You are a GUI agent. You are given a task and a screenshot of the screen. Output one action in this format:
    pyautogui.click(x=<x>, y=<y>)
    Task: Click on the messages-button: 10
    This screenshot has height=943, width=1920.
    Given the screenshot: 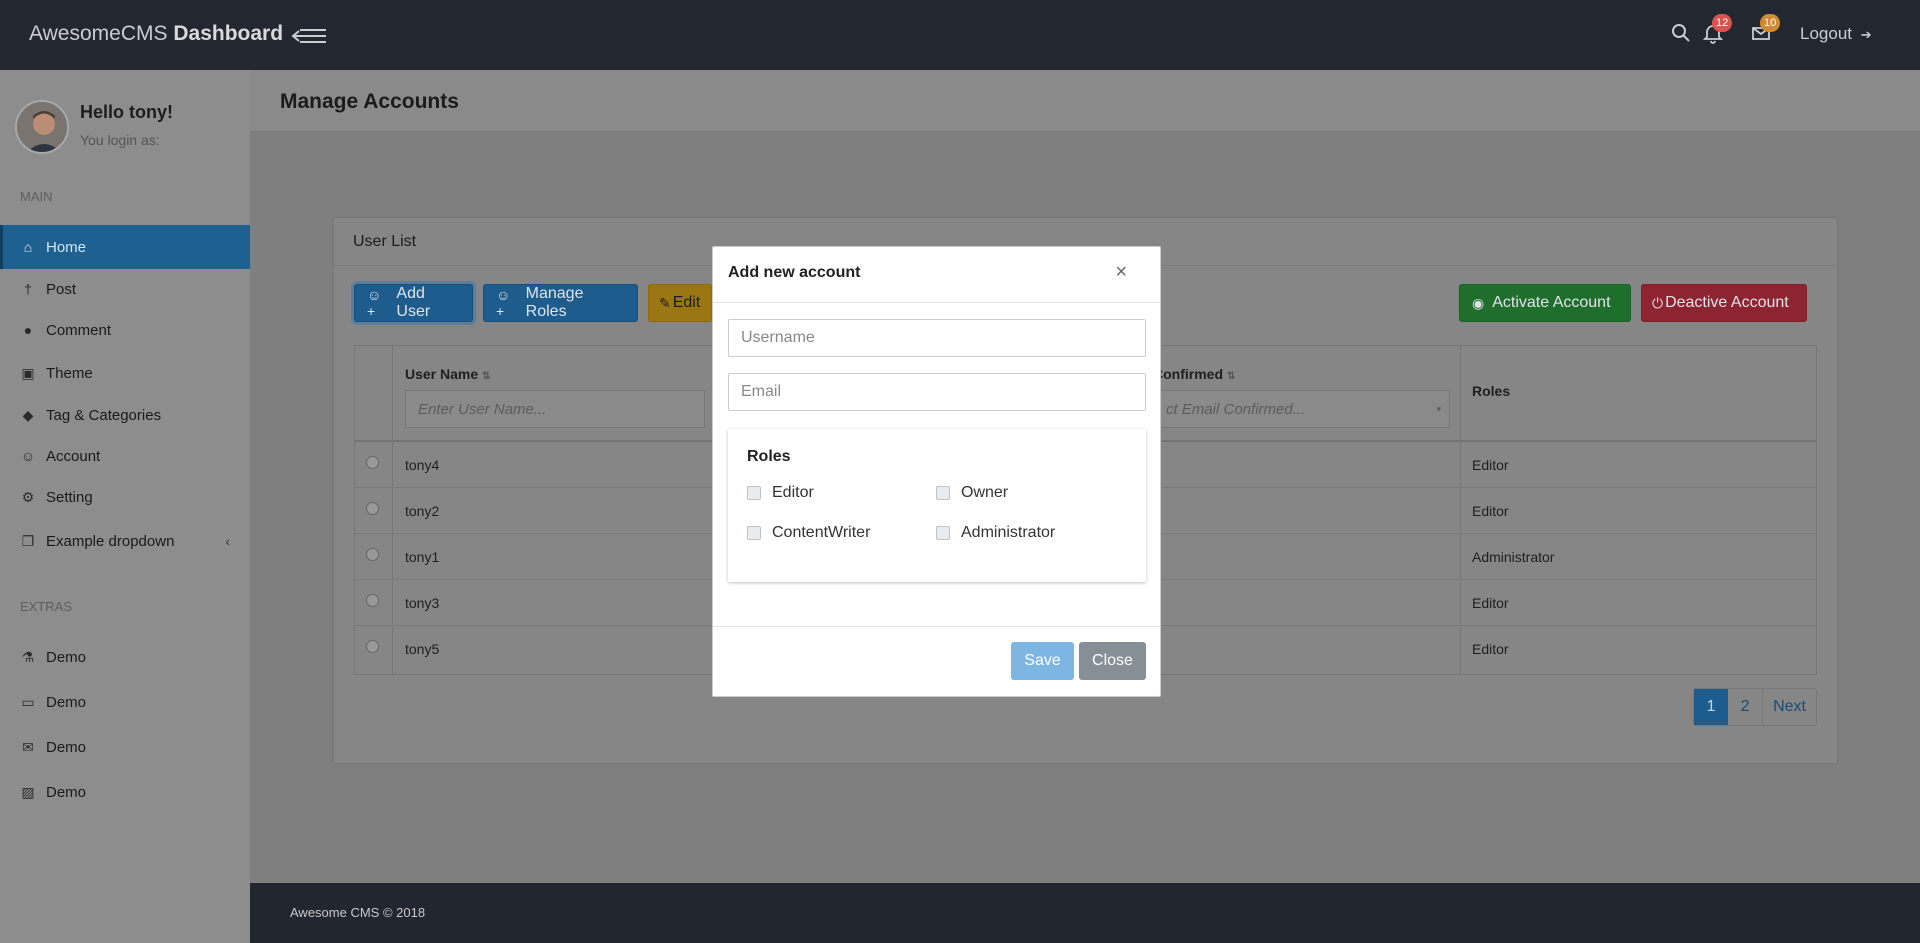 What is the action you would take?
    pyautogui.click(x=1765, y=29)
    